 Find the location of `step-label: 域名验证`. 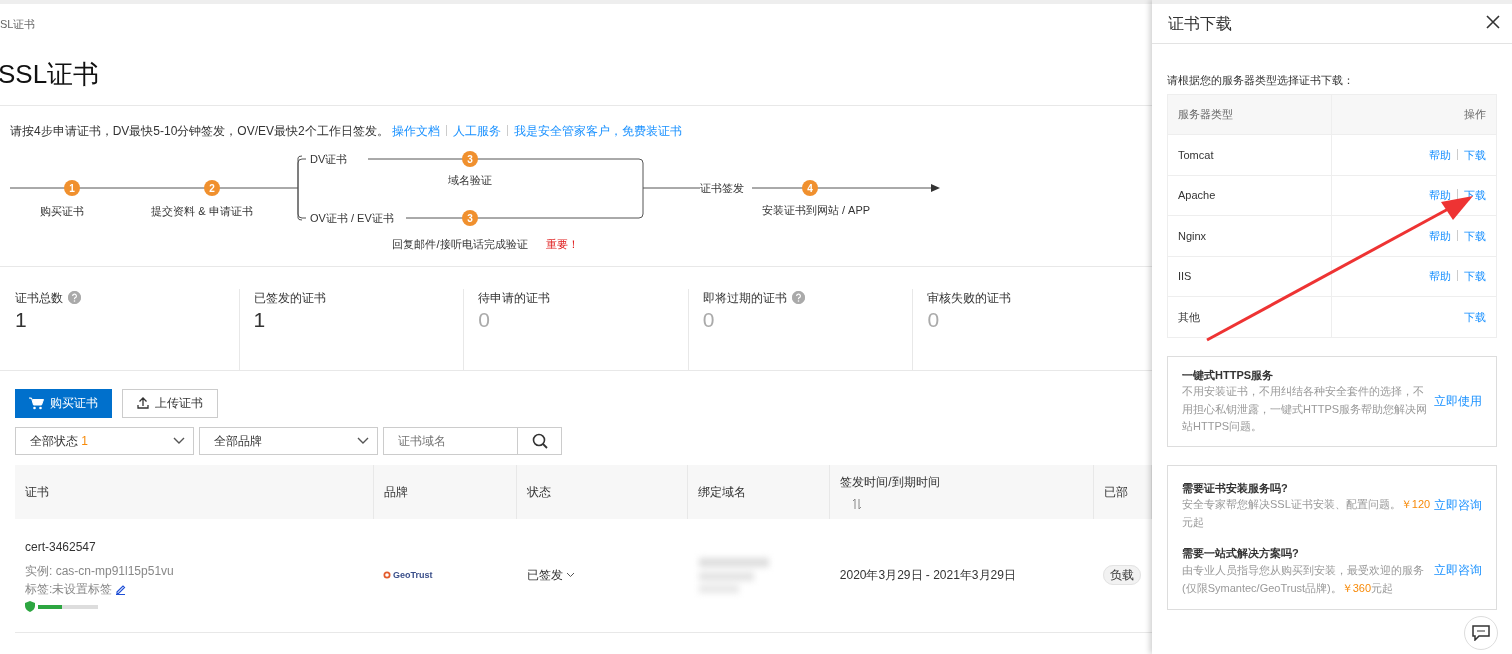

step-label: 域名验证 is located at coordinates (470, 179).